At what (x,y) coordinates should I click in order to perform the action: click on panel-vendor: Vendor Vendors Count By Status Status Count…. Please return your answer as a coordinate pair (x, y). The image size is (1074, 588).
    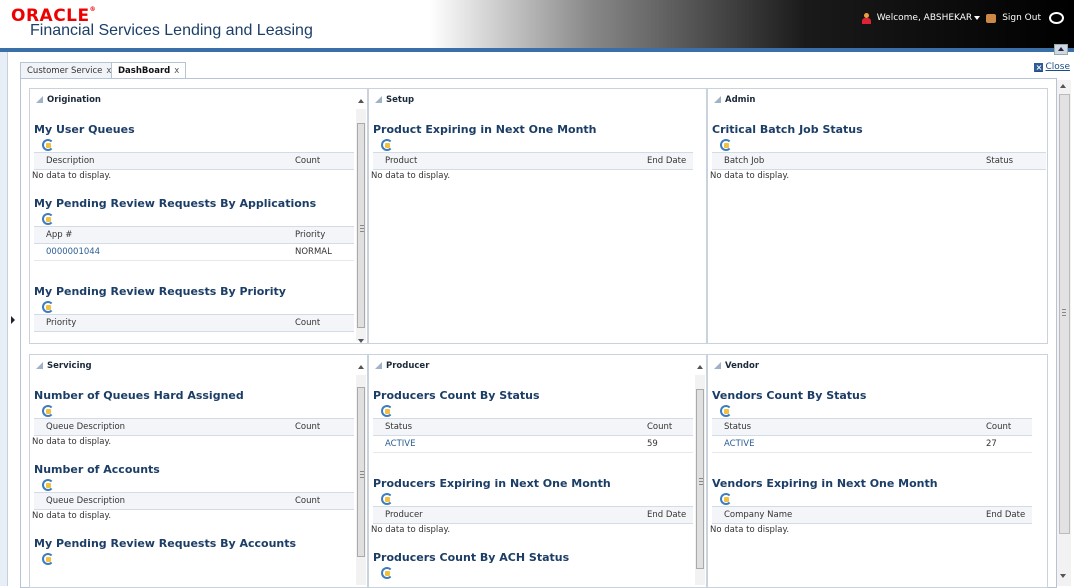
    Looking at the image, I should click on (877, 471).